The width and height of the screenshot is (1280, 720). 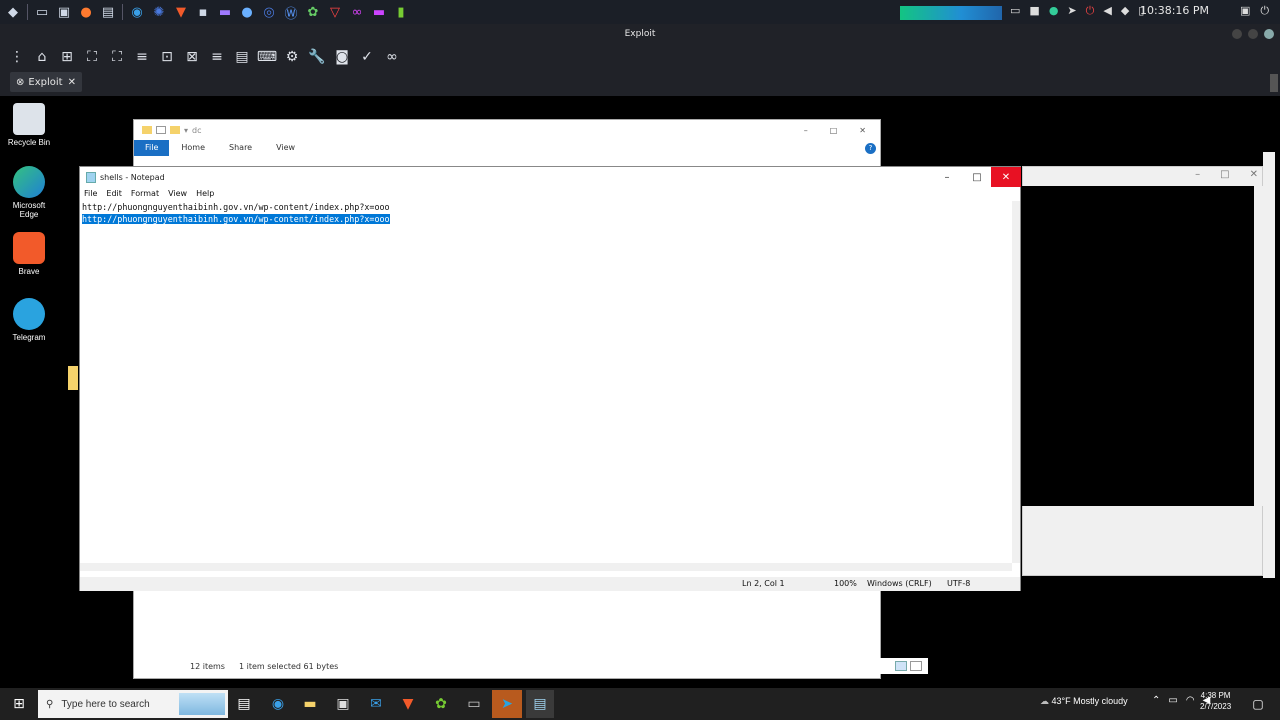 What do you see at coordinates (1016, 382) in the screenshot?
I see `vertical-scrollbar` at bounding box center [1016, 382].